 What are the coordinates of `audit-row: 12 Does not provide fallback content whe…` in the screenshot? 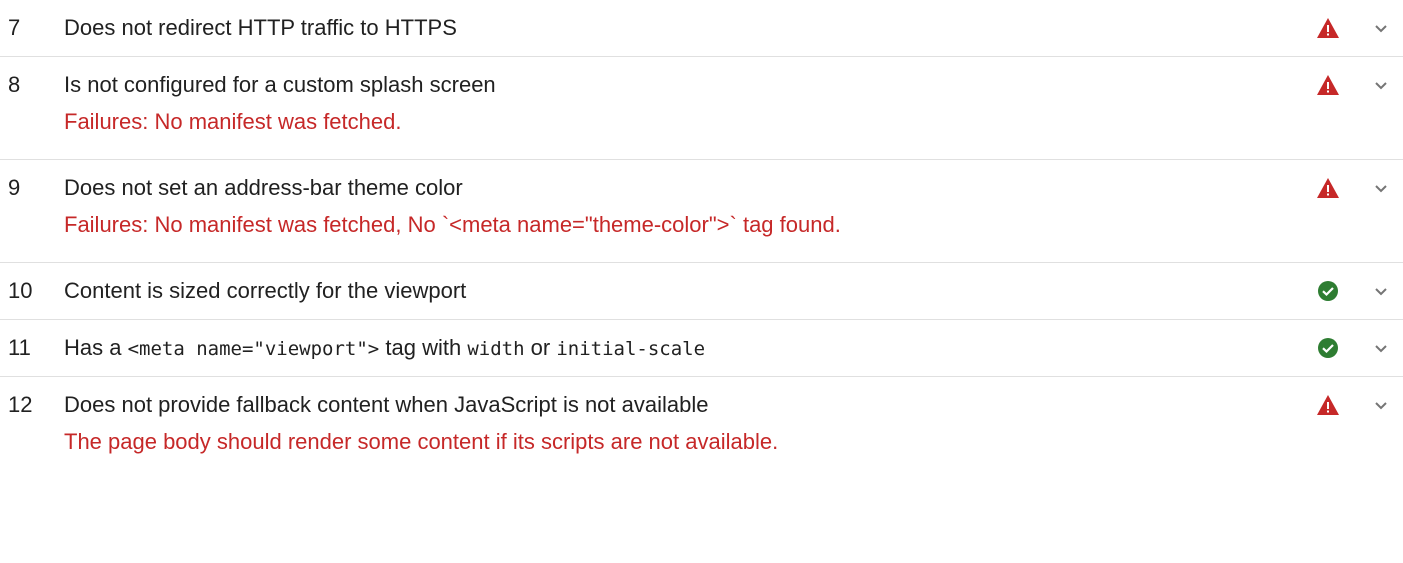 It's located at (701, 405).